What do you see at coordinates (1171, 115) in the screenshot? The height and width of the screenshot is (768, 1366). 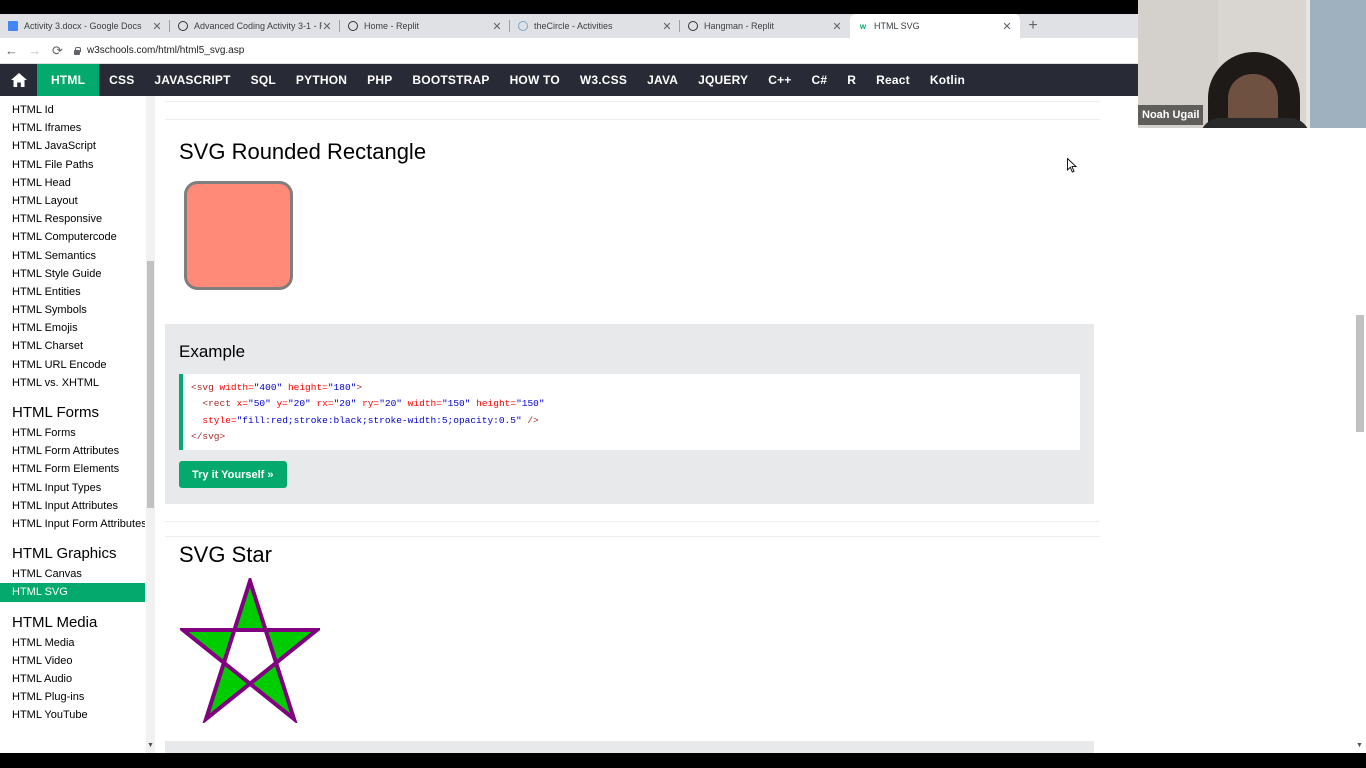 I see `webcam-name-label: Noah Ugail` at bounding box center [1171, 115].